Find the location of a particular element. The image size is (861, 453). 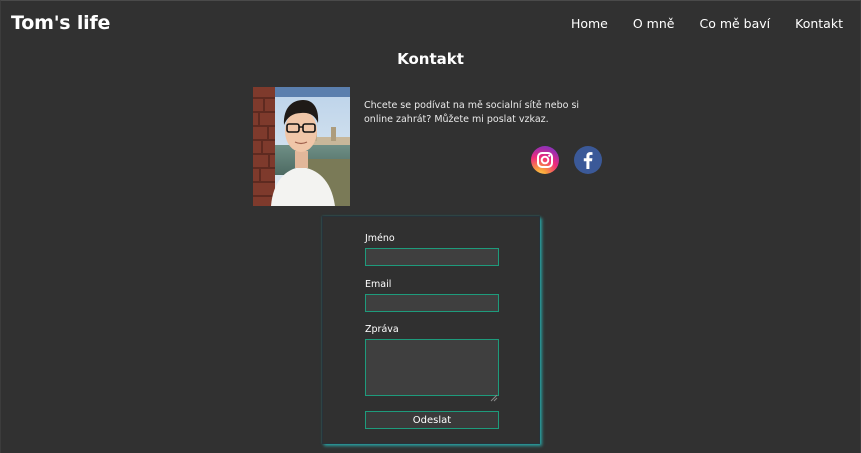

nav-link-home: Home is located at coordinates (589, 23).